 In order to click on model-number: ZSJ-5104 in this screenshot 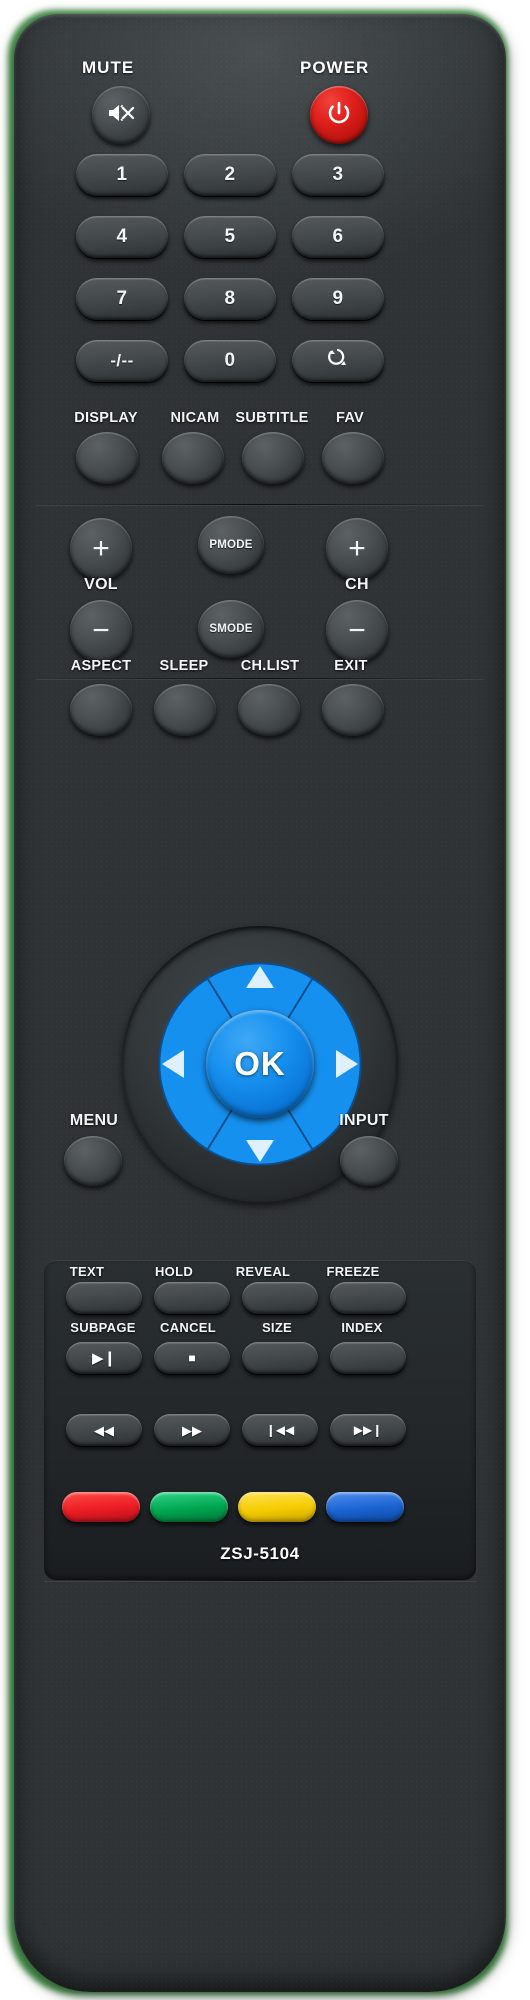, I will do `click(260, 1553)`.